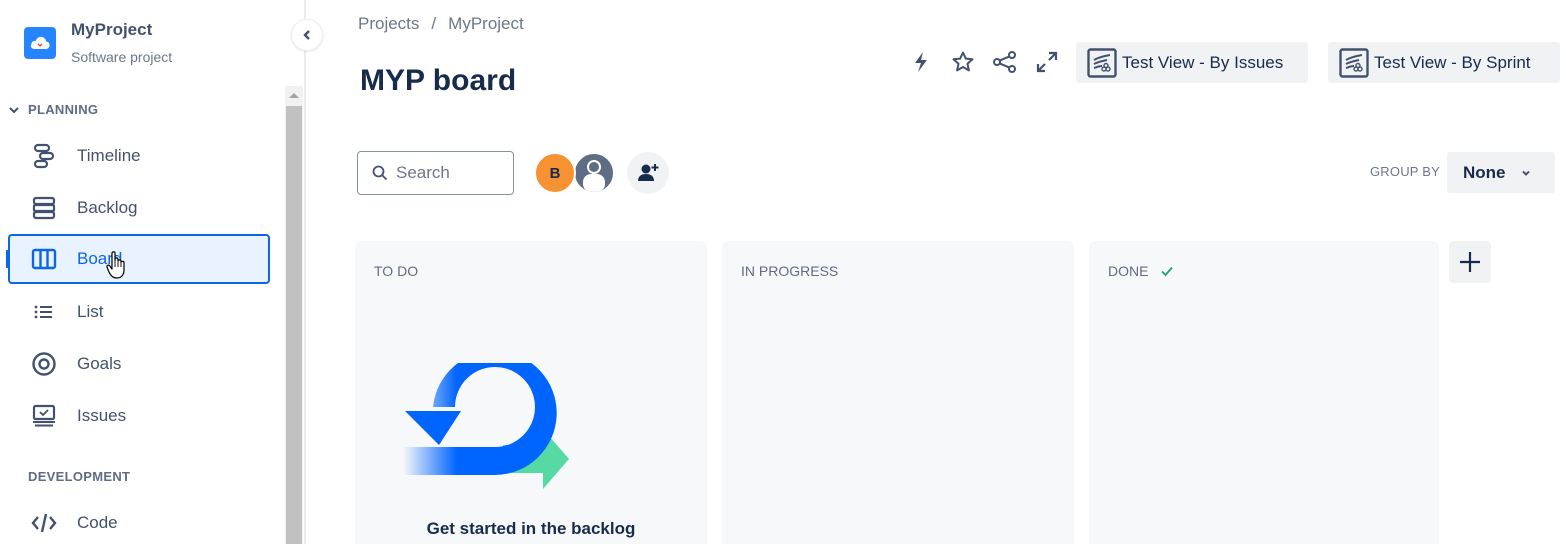 This screenshot has width=1566, height=544. I want to click on sidebar-scrollbar, so click(294, 315).